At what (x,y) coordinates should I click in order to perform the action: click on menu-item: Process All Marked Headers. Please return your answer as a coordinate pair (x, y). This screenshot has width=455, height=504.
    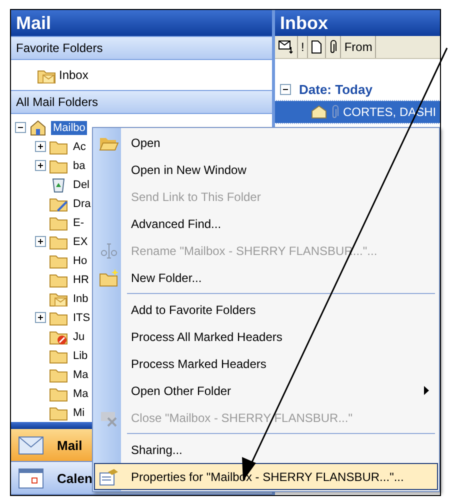
    Looking at the image, I should click on (266, 336).